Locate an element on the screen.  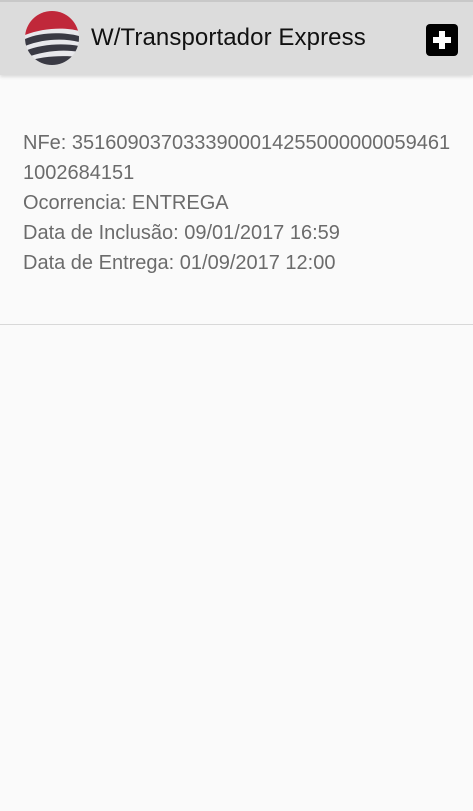
add-button is located at coordinates (442, 40).